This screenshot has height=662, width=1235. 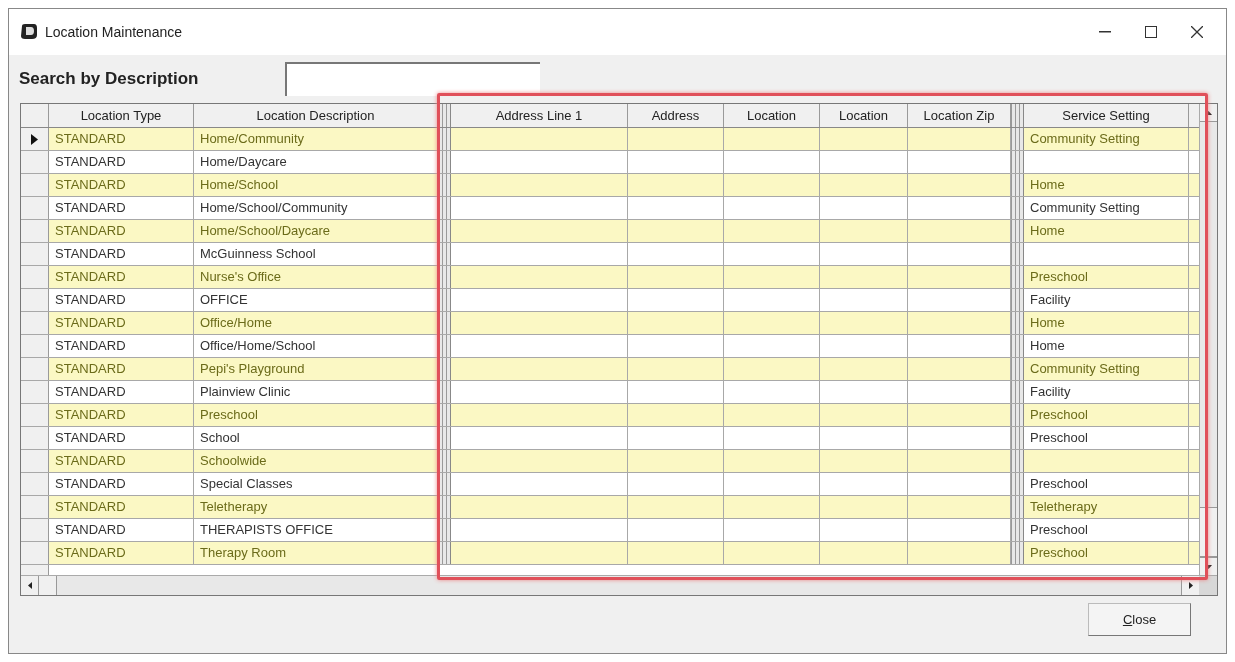 What do you see at coordinates (1208, 585) in the screenshot?
I see `scrollbar-corner` at bounding box center [1208, 585].